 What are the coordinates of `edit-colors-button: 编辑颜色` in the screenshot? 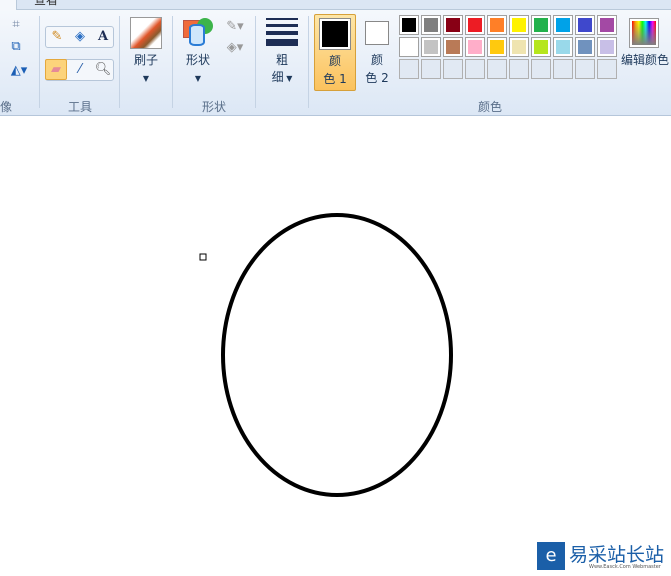 It's located at (645, 60).